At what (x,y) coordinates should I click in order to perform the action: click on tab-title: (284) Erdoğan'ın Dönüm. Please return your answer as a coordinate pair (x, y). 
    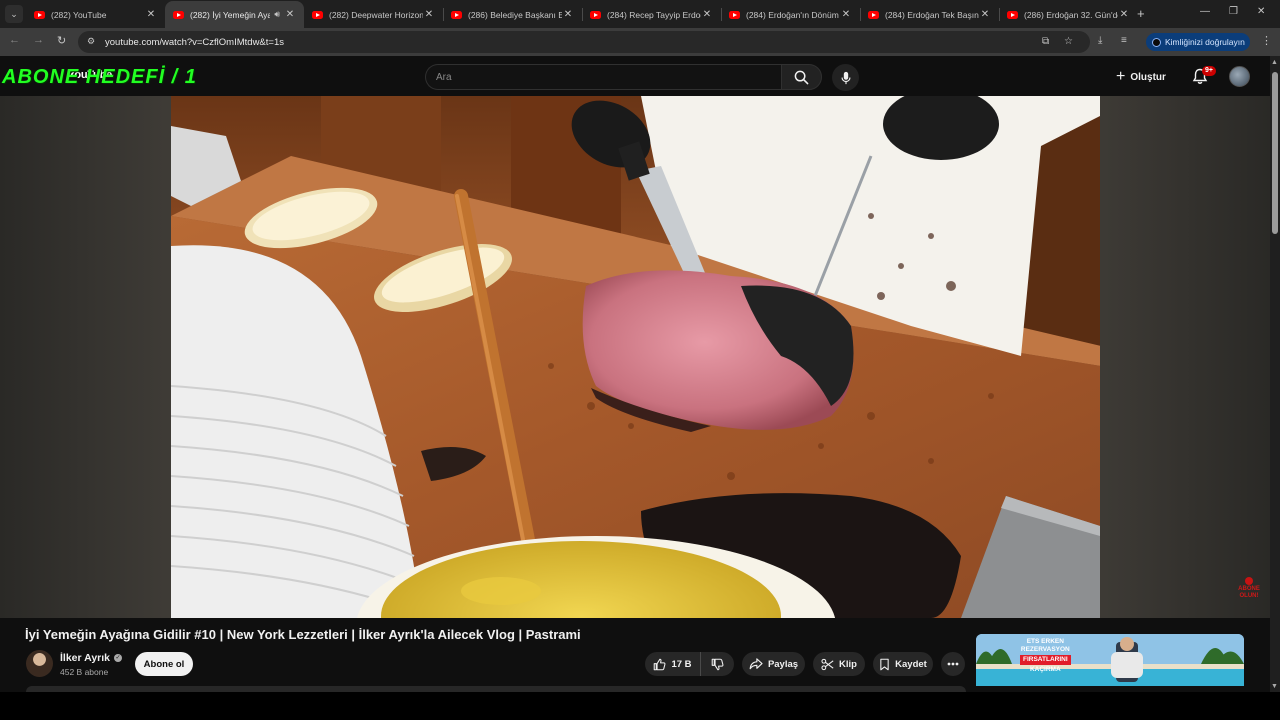
    Looking at the image, I should click on (792, 14).